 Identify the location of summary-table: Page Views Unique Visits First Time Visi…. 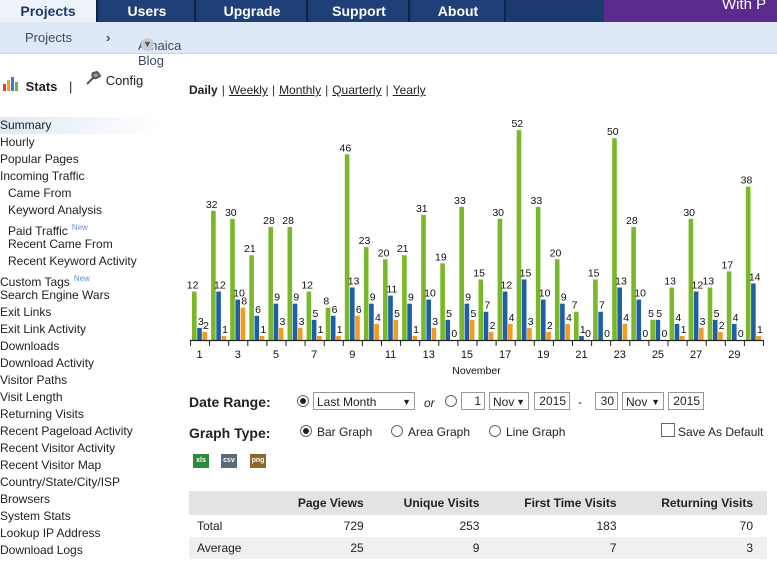
(478, 525).